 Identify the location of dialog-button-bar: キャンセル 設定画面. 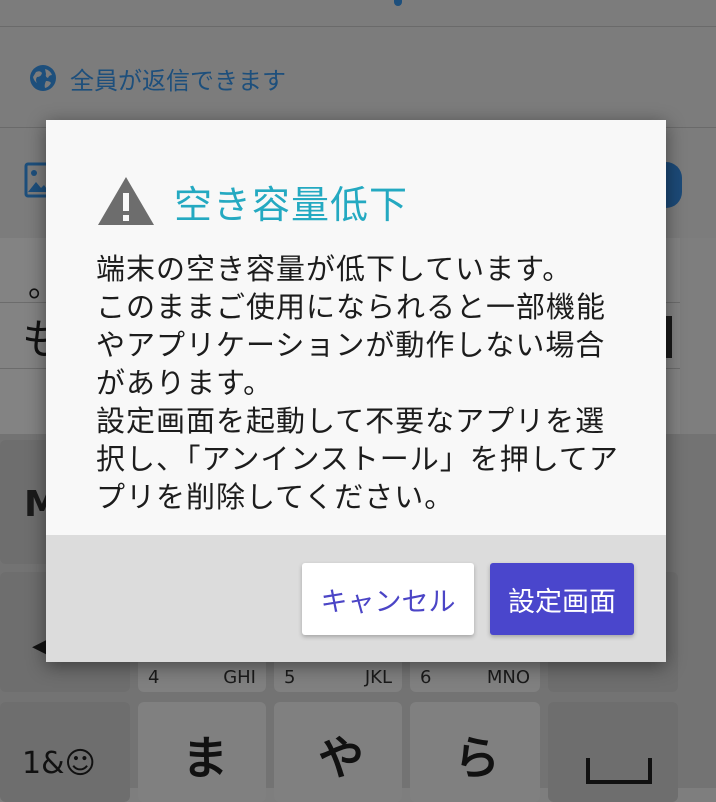
(356, 598).